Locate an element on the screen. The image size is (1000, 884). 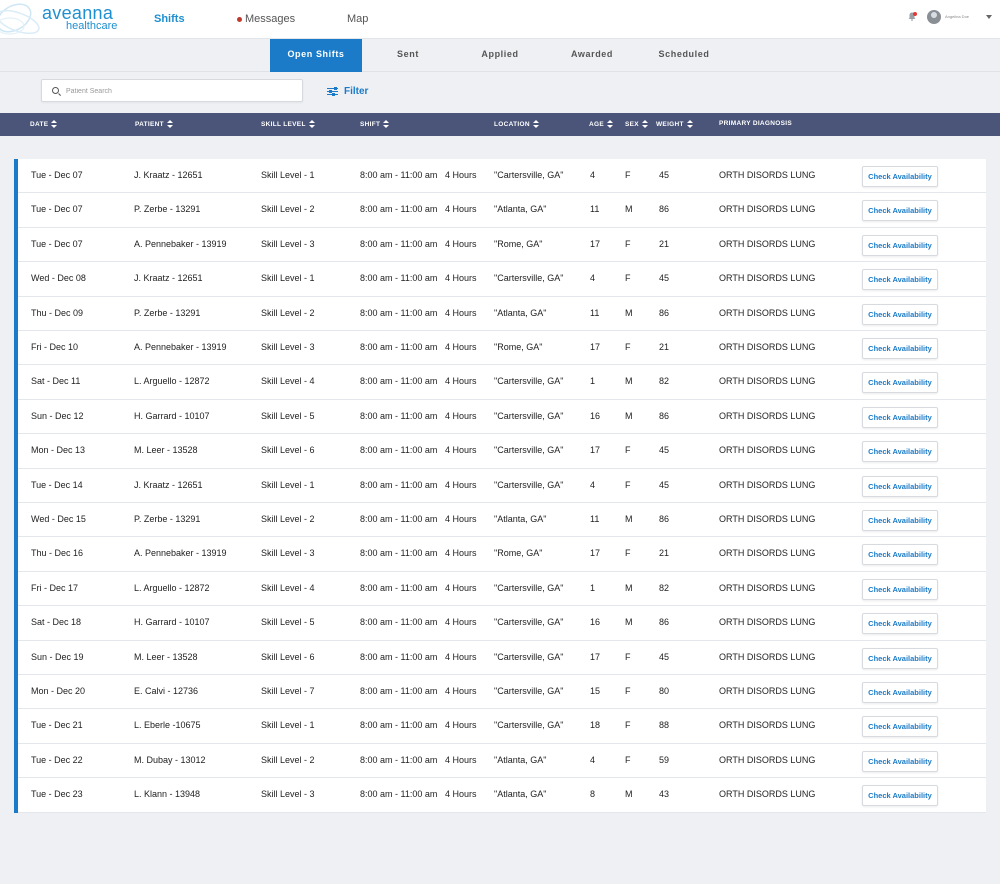
avatar is located at coordinates (934, 17).